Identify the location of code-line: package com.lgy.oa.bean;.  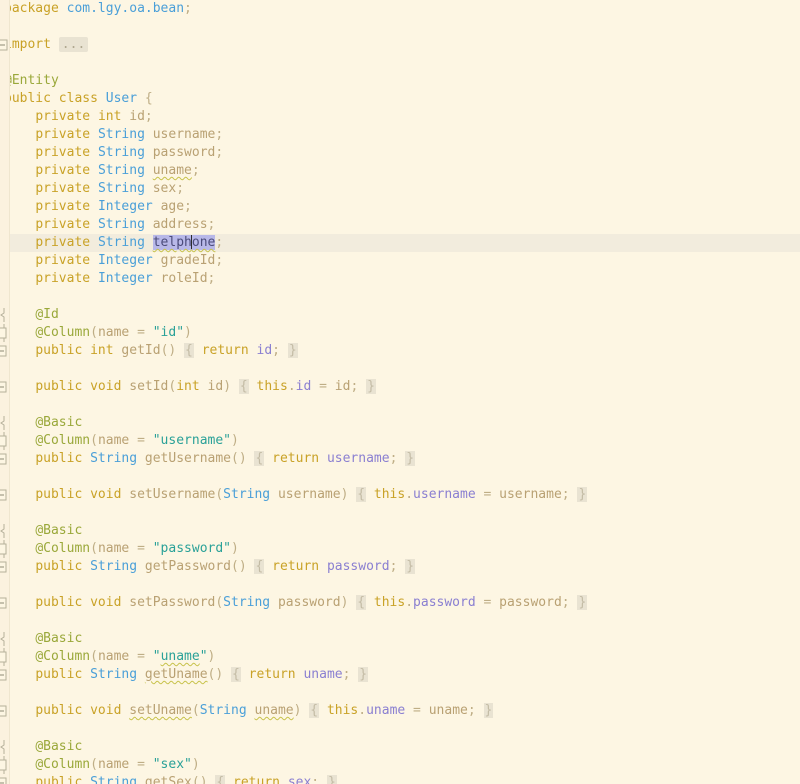
(400, 9).